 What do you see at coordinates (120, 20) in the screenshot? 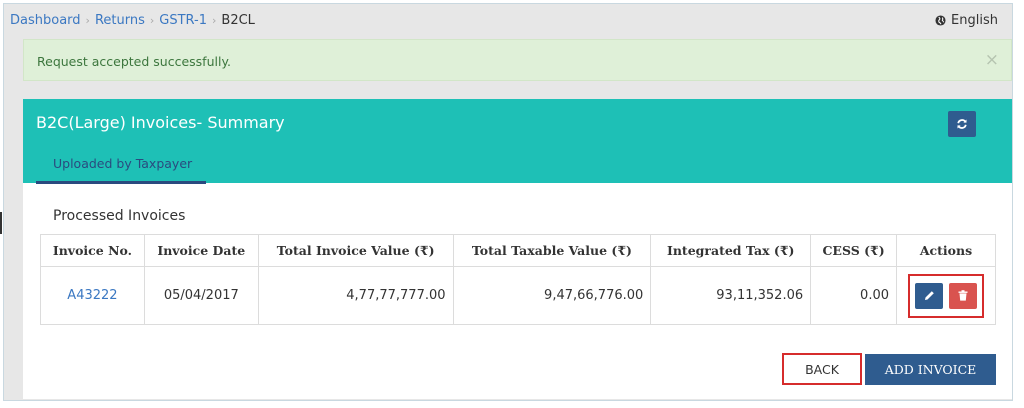
I see `breadcrumb-returns: Returns` at bounding box center [120, 20].